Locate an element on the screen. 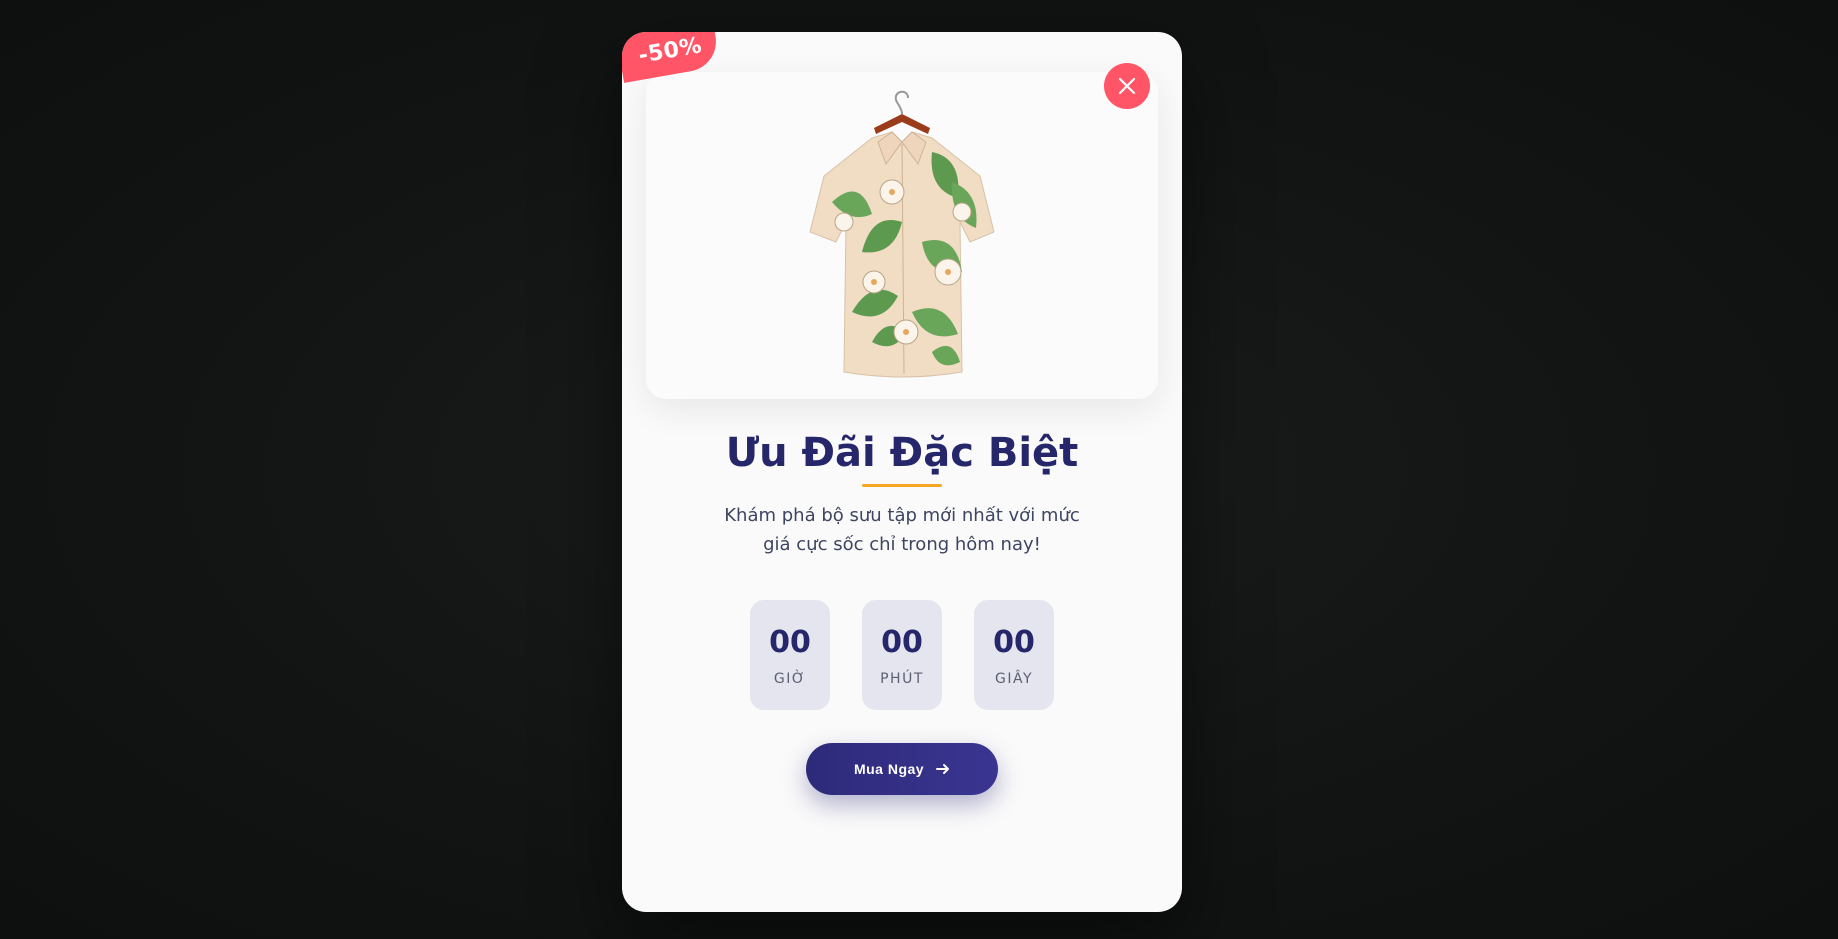 The image size is (1838, 939). countdown-minutes: 00 PHÚT is located at coordinates (902, 655).